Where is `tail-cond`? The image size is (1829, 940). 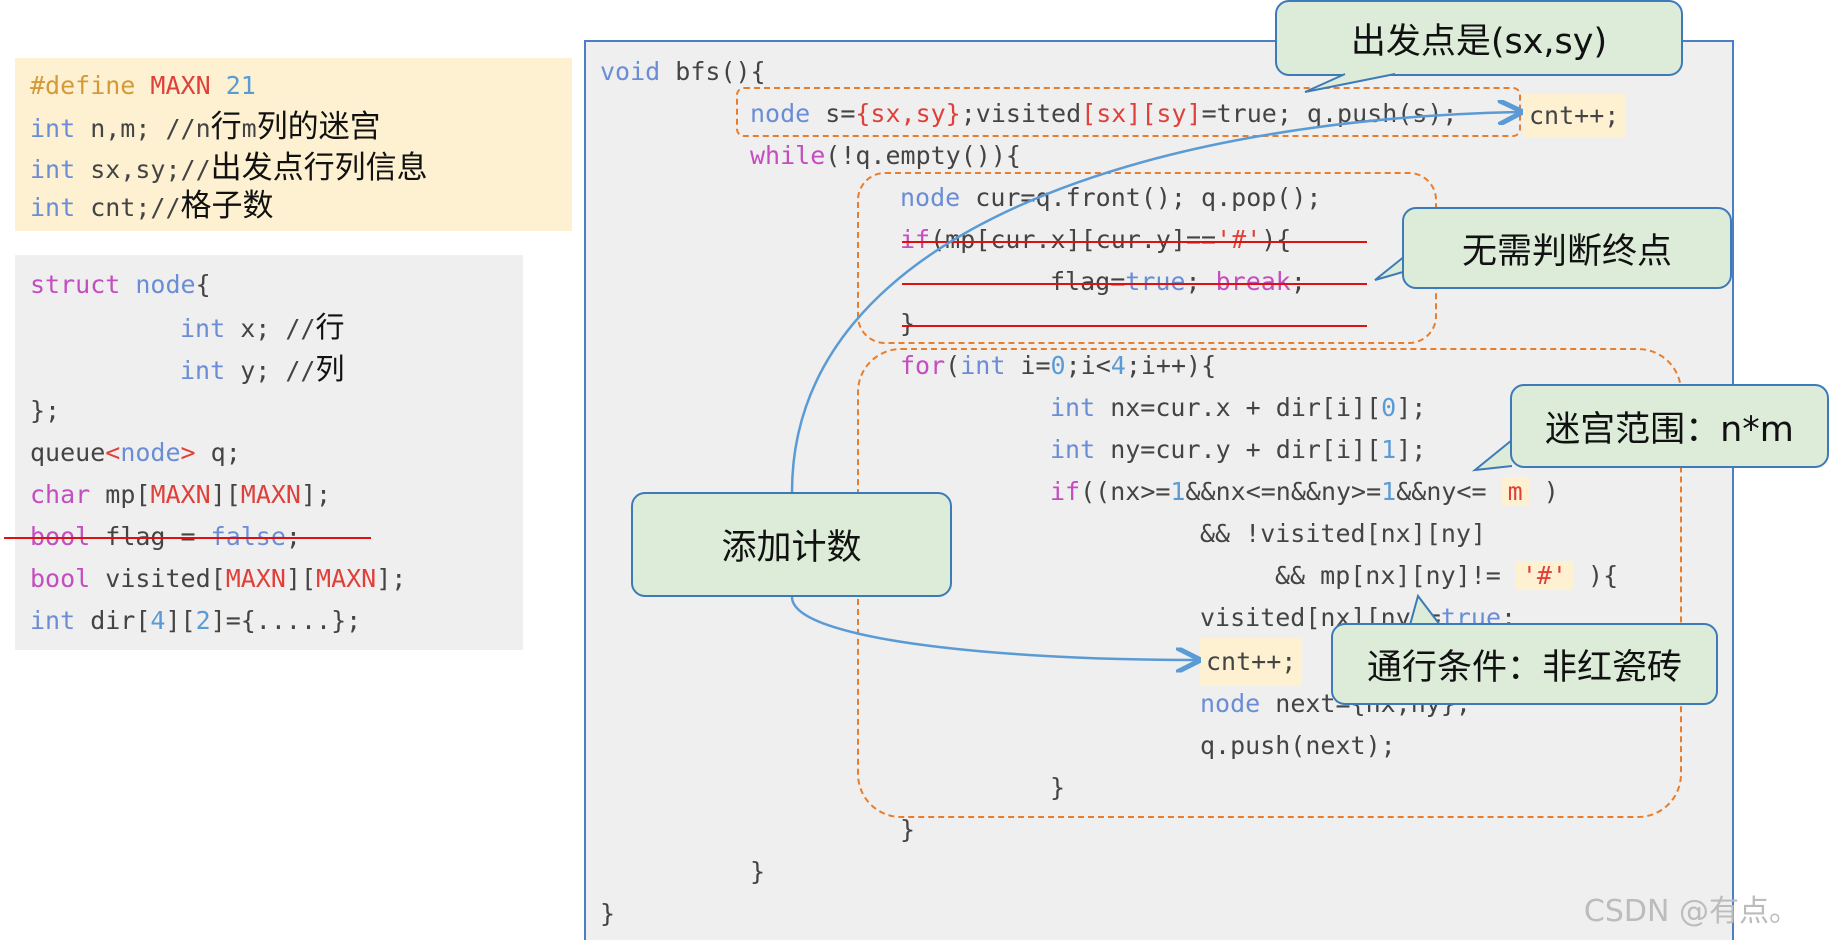
tail-cond is located at coordinates (1425, 609).